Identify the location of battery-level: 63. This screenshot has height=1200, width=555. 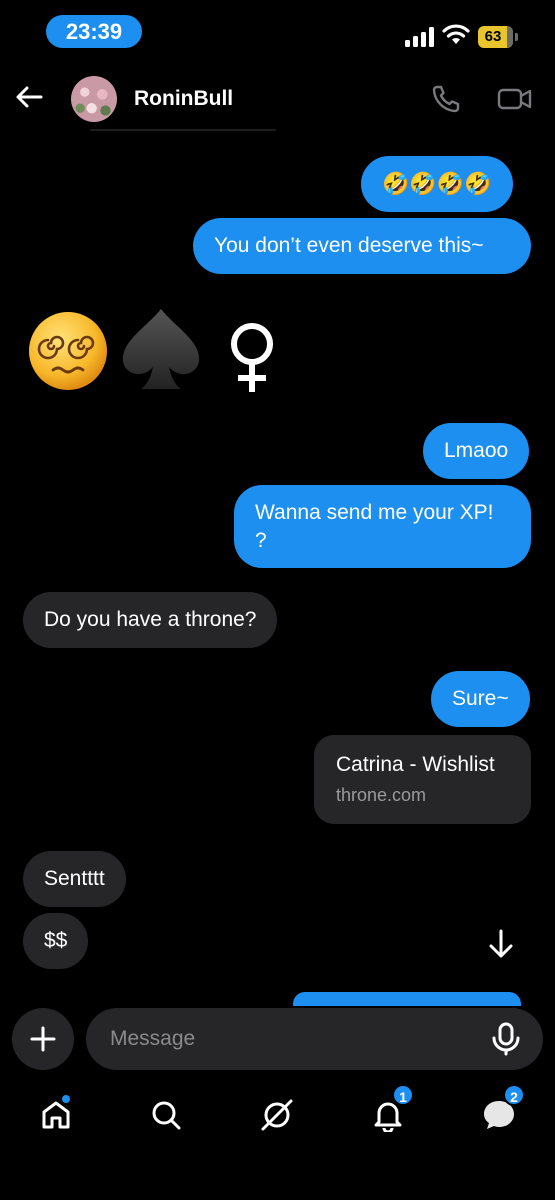
(493, 36).